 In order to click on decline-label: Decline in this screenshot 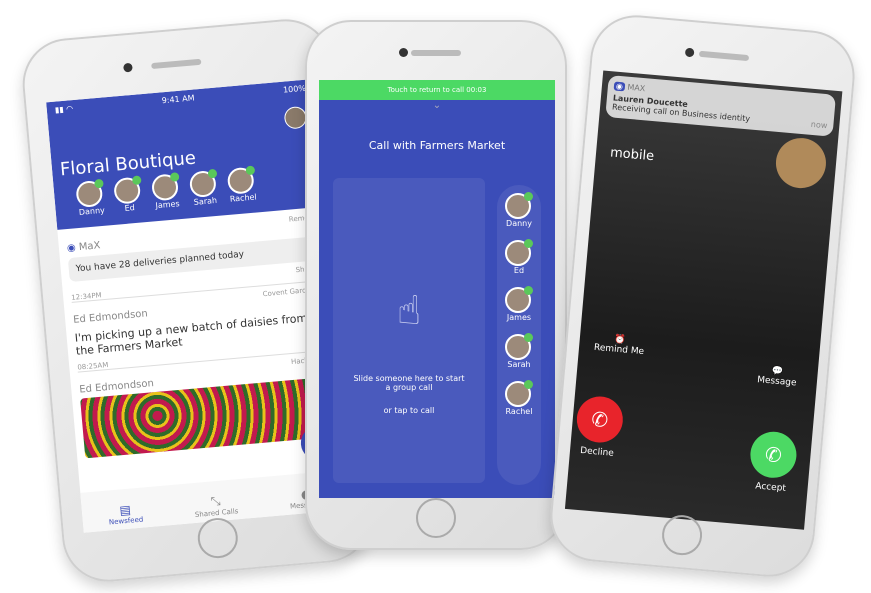, I will do `click(597, 452)`.